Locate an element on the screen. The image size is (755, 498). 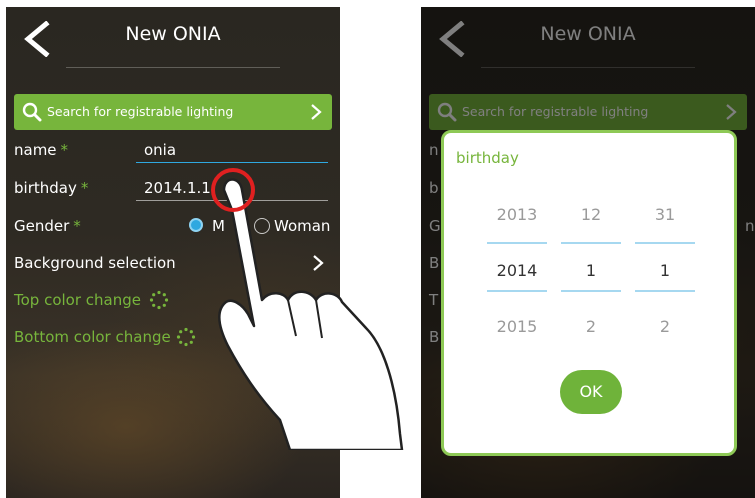
color-wheel-icon is located at coordinates (159, 300).